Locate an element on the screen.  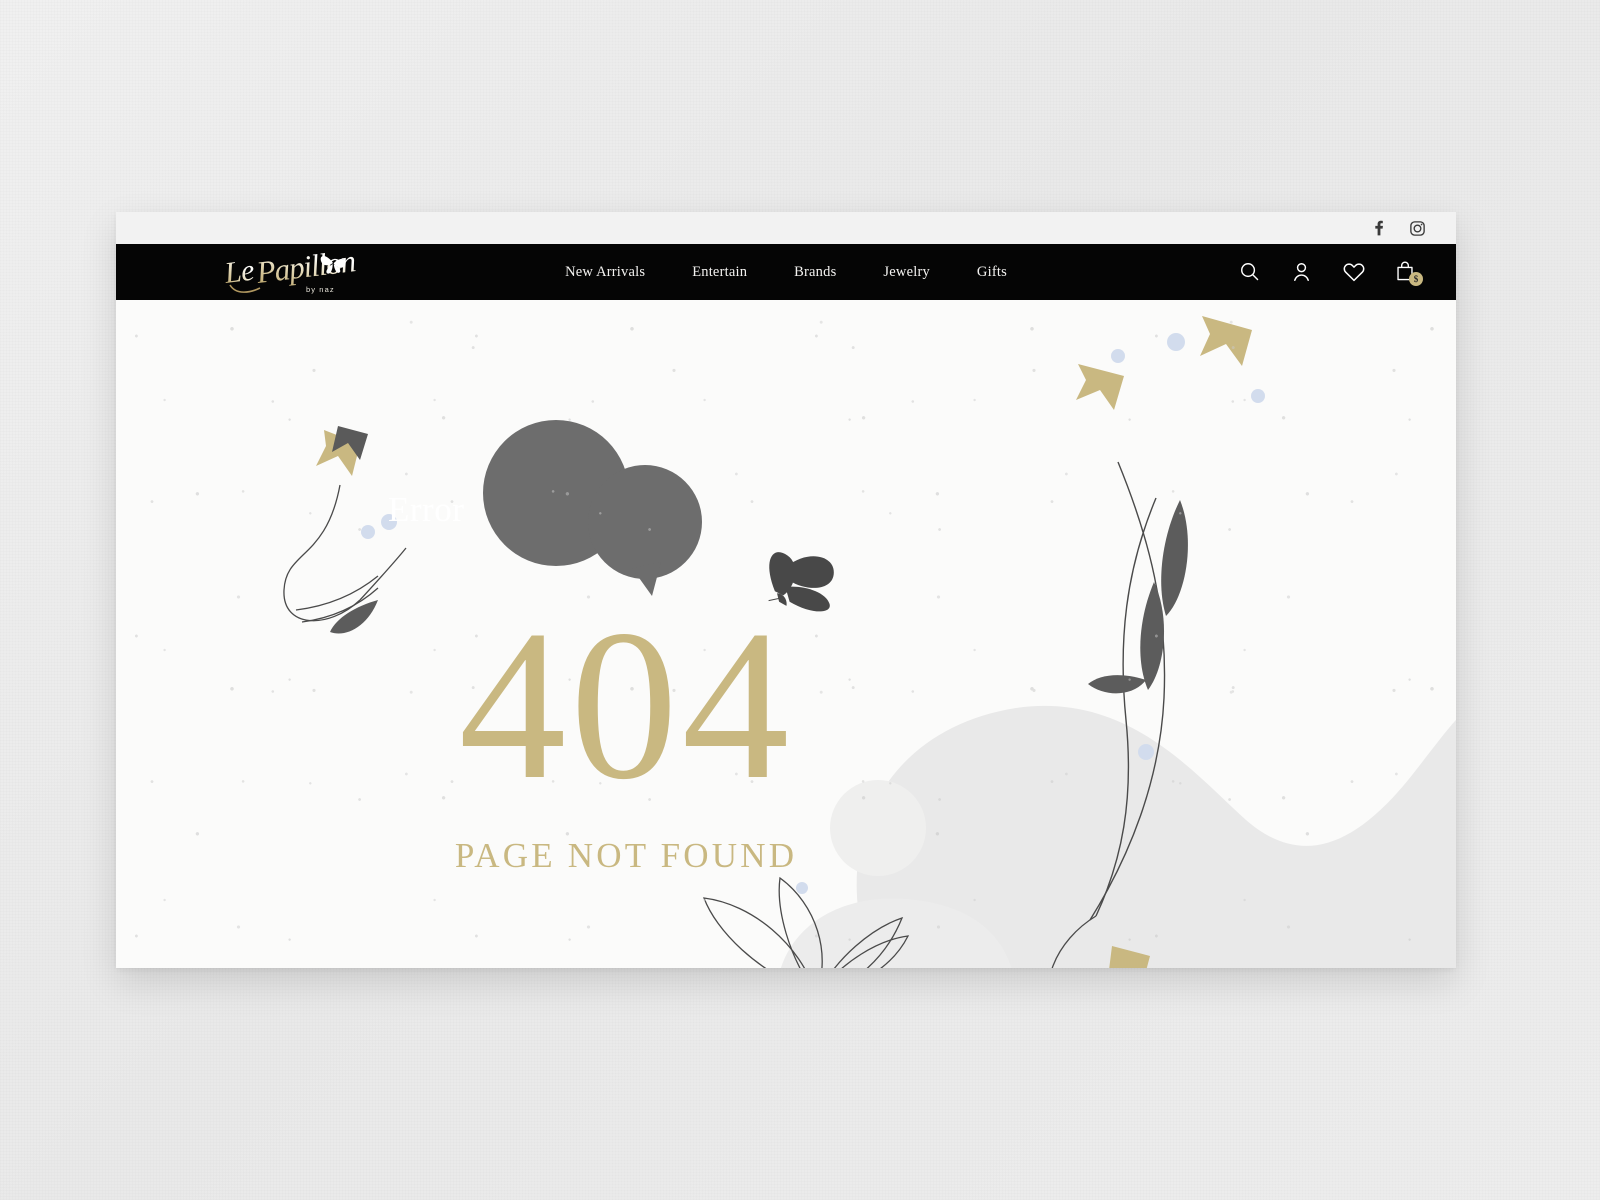
svg-text: by naz is located at coordinates (320, 289).